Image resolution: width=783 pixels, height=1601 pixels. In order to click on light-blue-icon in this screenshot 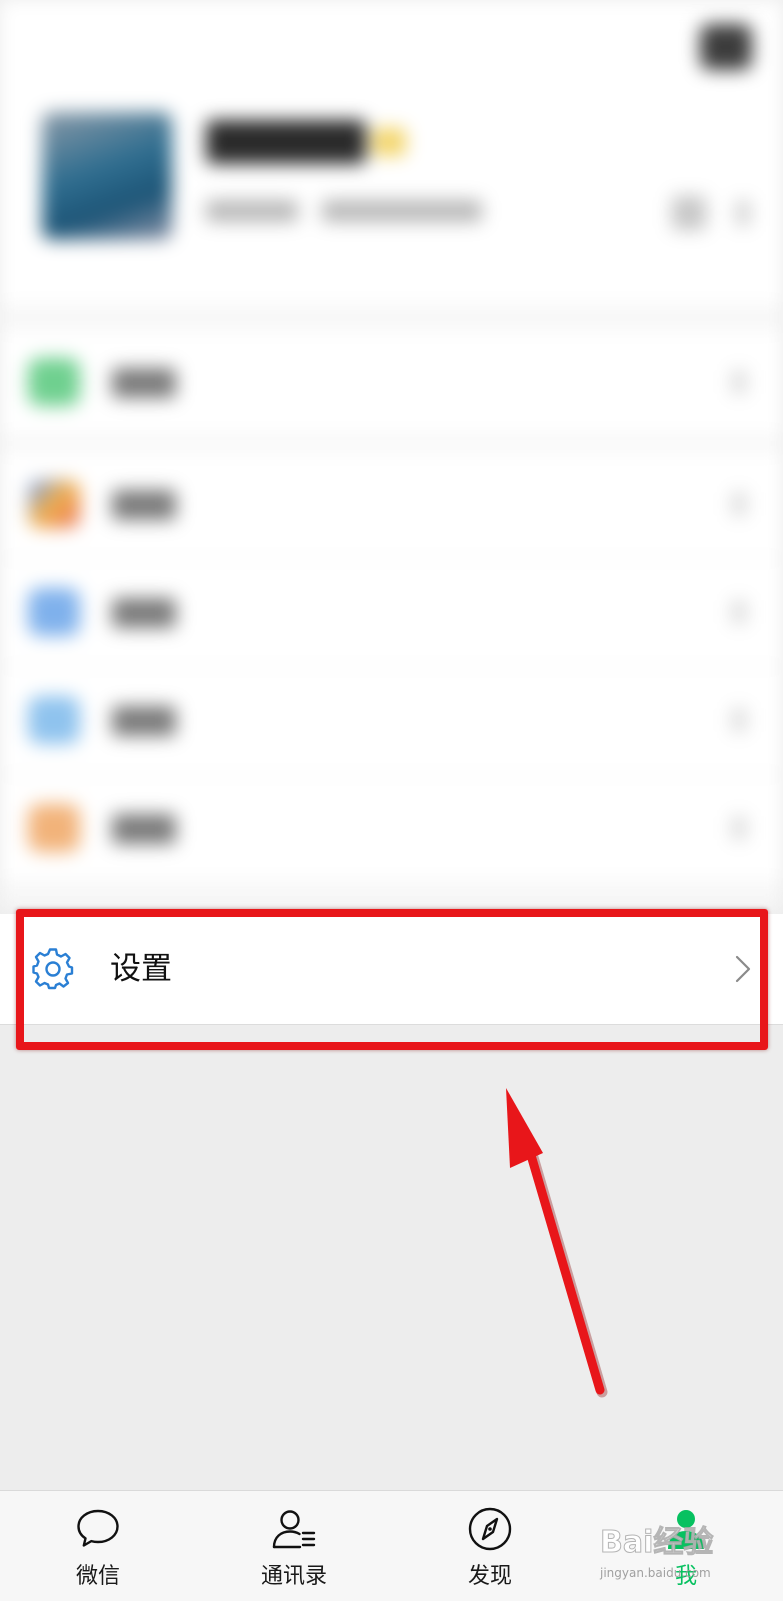, I will do `click(54, 720)`.